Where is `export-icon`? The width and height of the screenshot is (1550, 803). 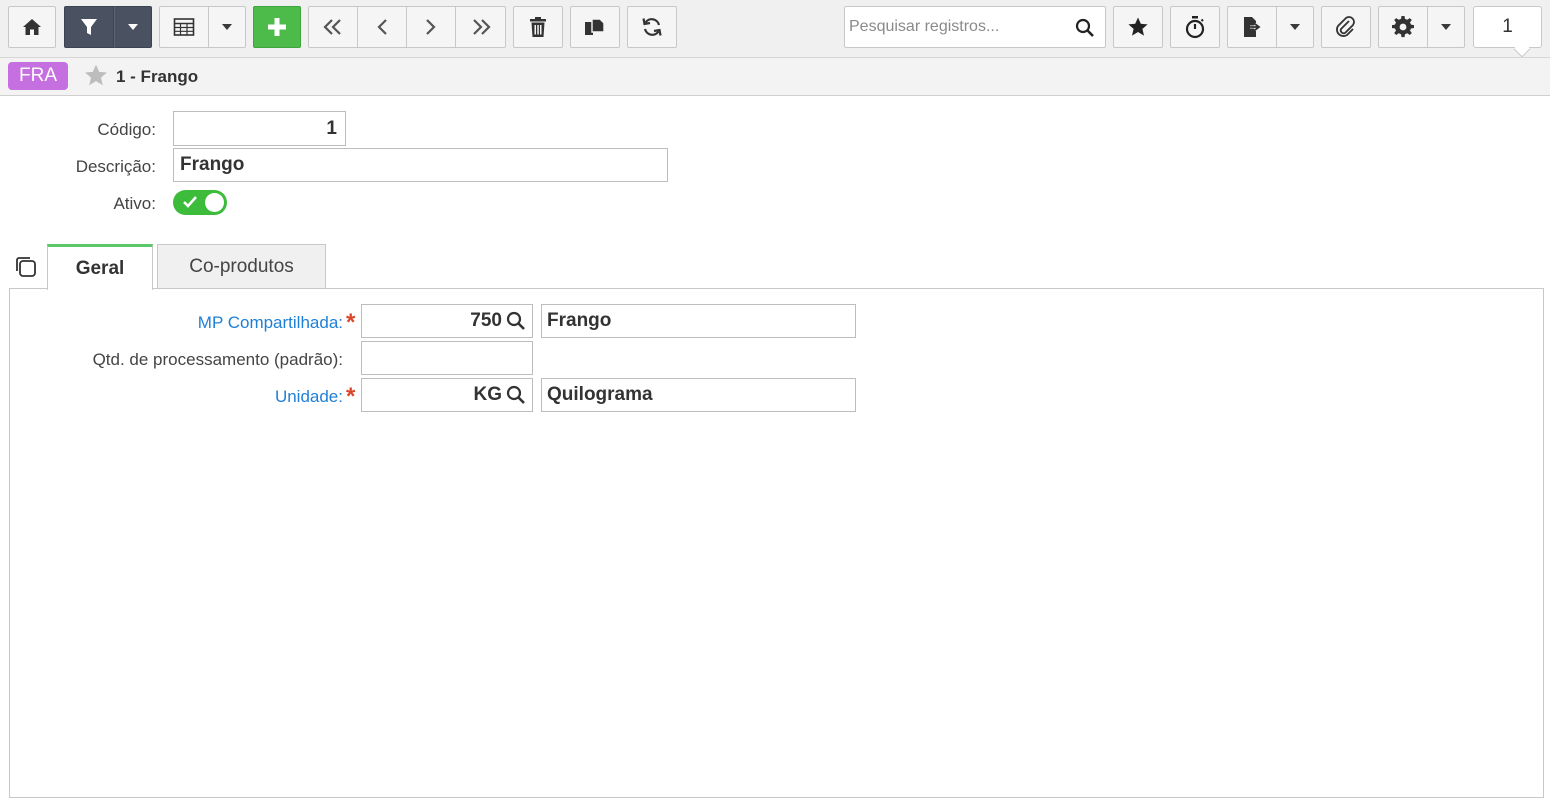
export-icon is located at coordinates (1253, 27).